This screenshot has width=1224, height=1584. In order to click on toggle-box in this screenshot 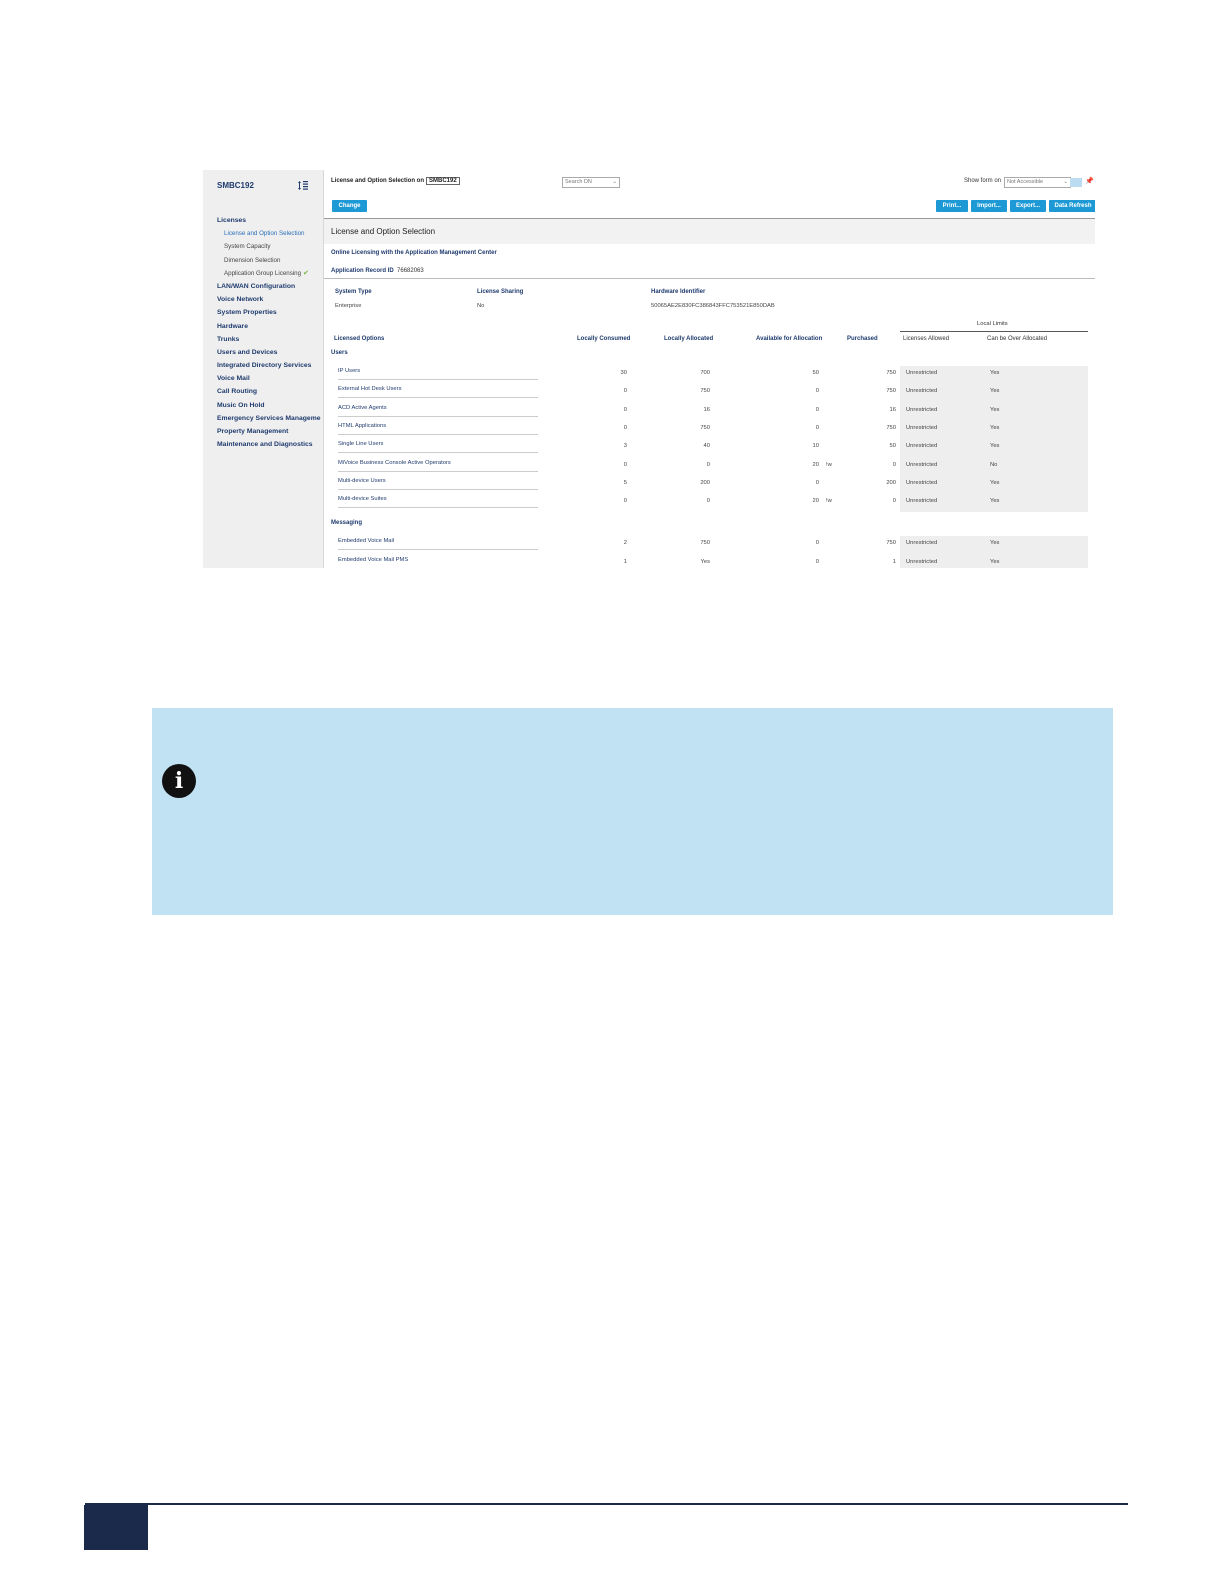, I will do `click(1076, 182)`.